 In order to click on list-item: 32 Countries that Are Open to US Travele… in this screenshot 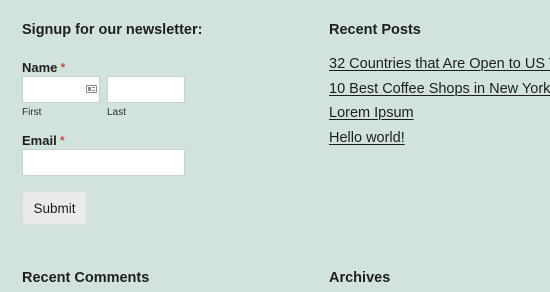, I will do `click(439, 67)`.